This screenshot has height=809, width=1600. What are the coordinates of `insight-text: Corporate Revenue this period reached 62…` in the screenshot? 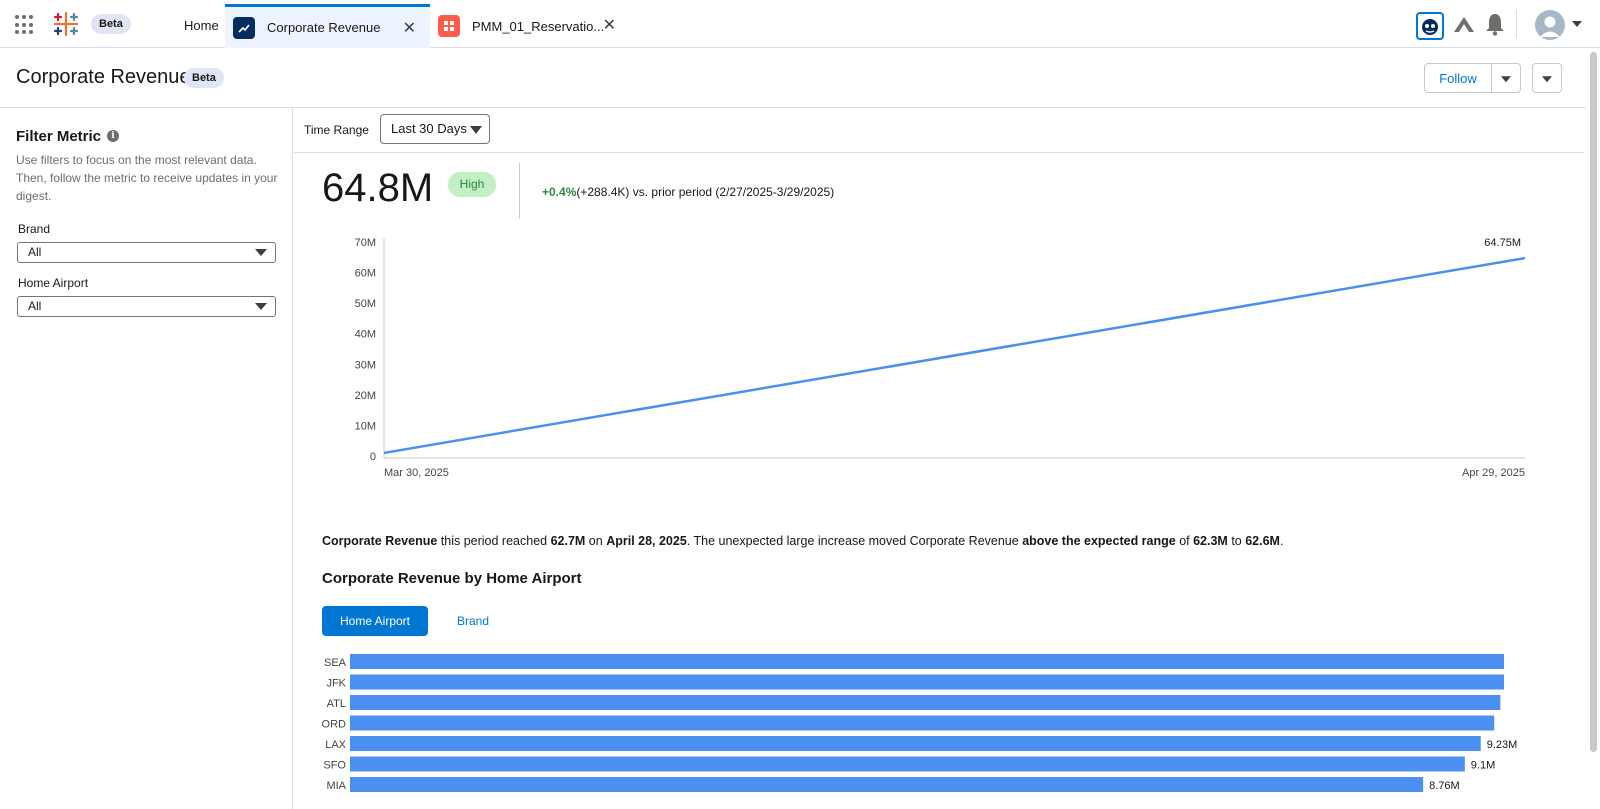 It's located at (802, 541).